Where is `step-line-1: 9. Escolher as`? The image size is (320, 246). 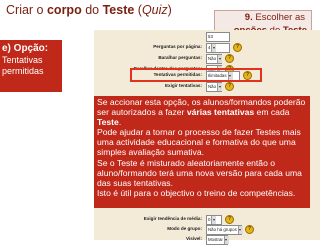 step-line-1: 9. Escolher as is located at coordinates (275, 17).